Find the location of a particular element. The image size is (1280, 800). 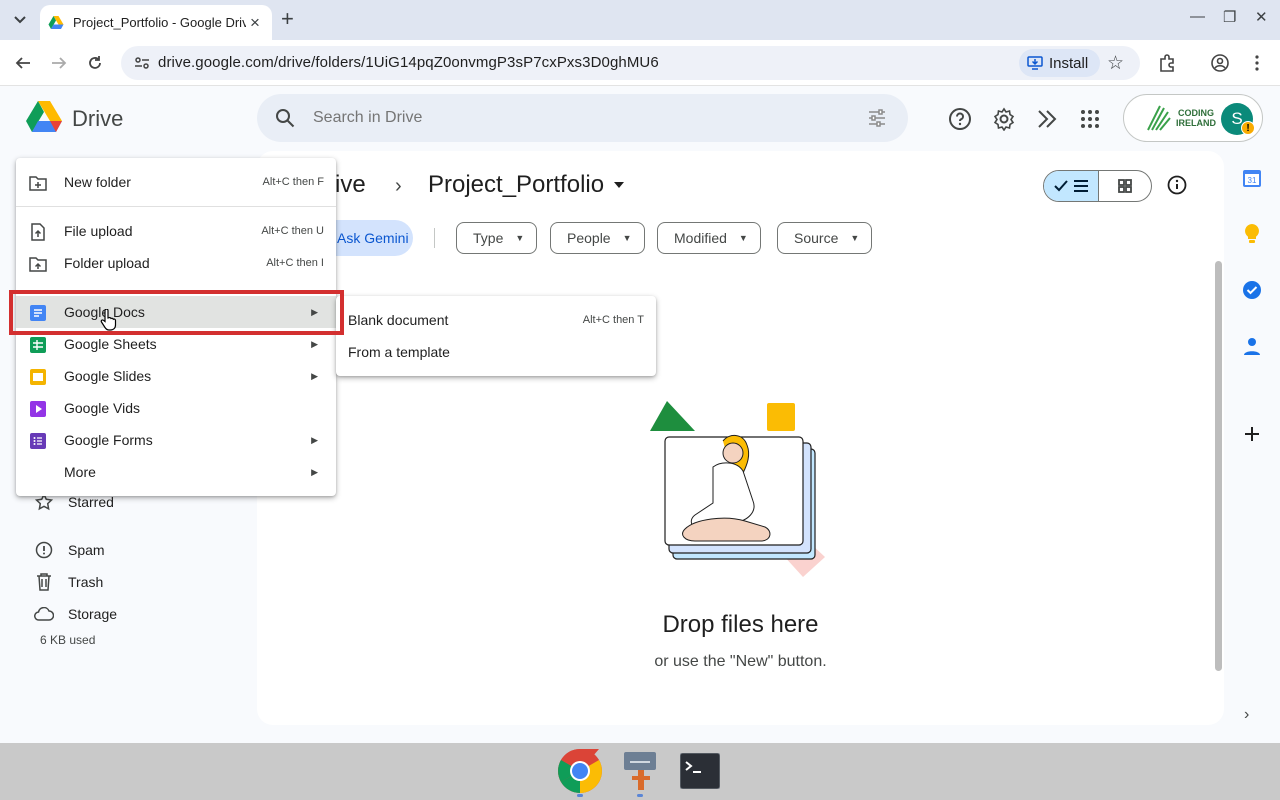

search-bar is located at coordinates (582, 118).